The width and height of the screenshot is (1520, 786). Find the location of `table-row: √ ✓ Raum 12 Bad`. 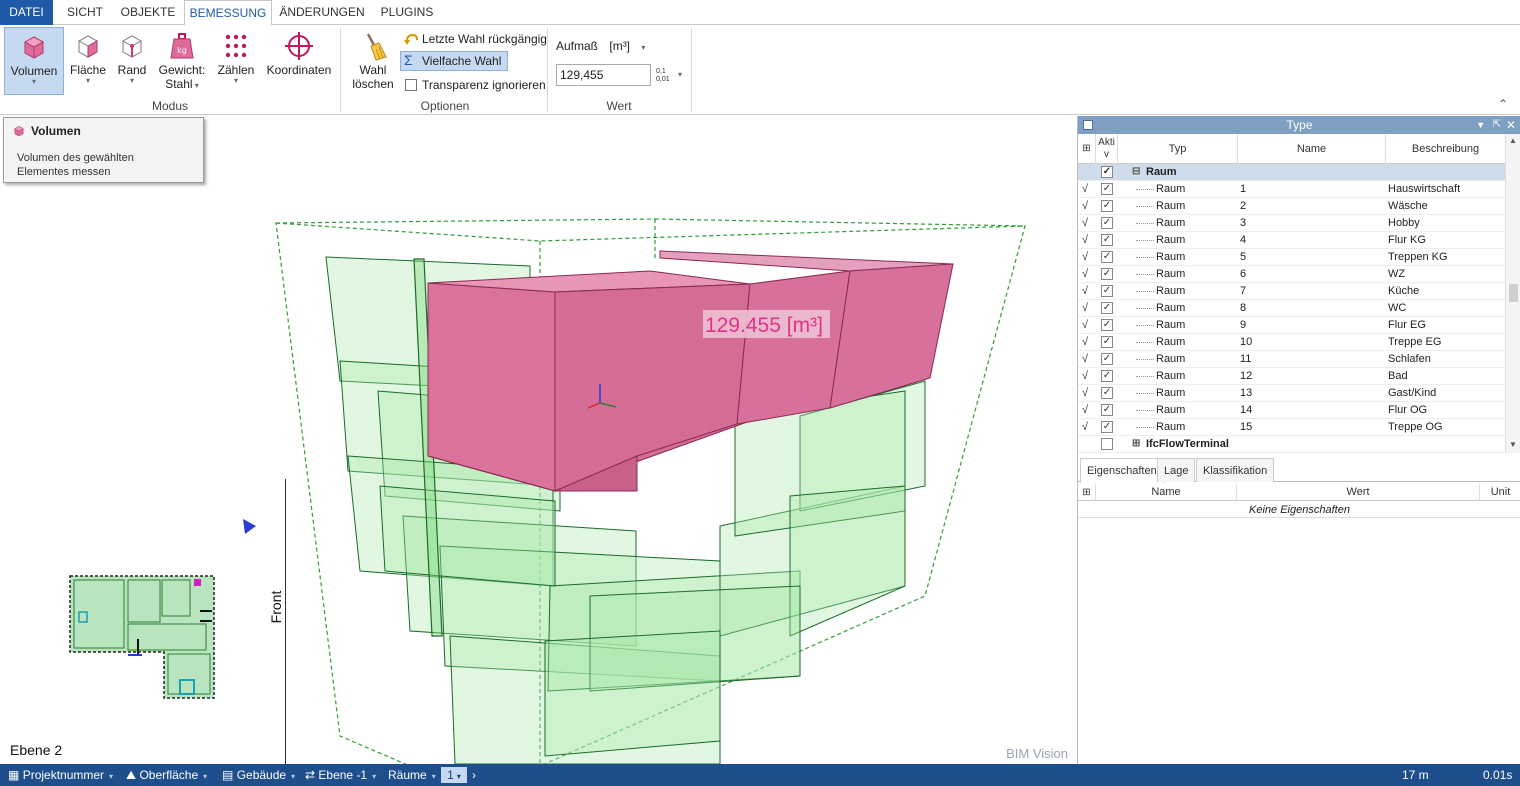

table-row: √ ✓ Raum 12 Bad is located at coordinates (1291, 376).